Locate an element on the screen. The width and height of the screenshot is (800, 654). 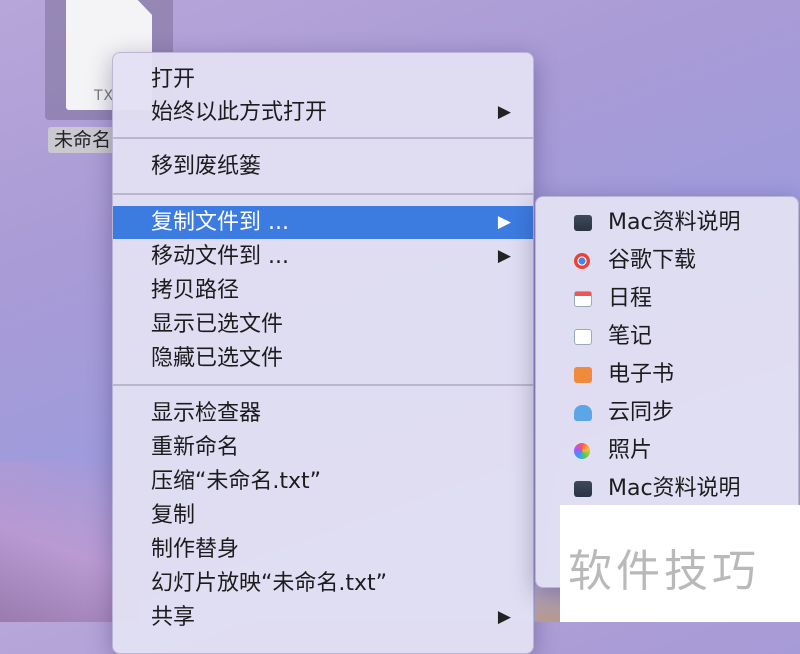
watermark-panel: 软件技巧 is located at coordinates (680, 563).